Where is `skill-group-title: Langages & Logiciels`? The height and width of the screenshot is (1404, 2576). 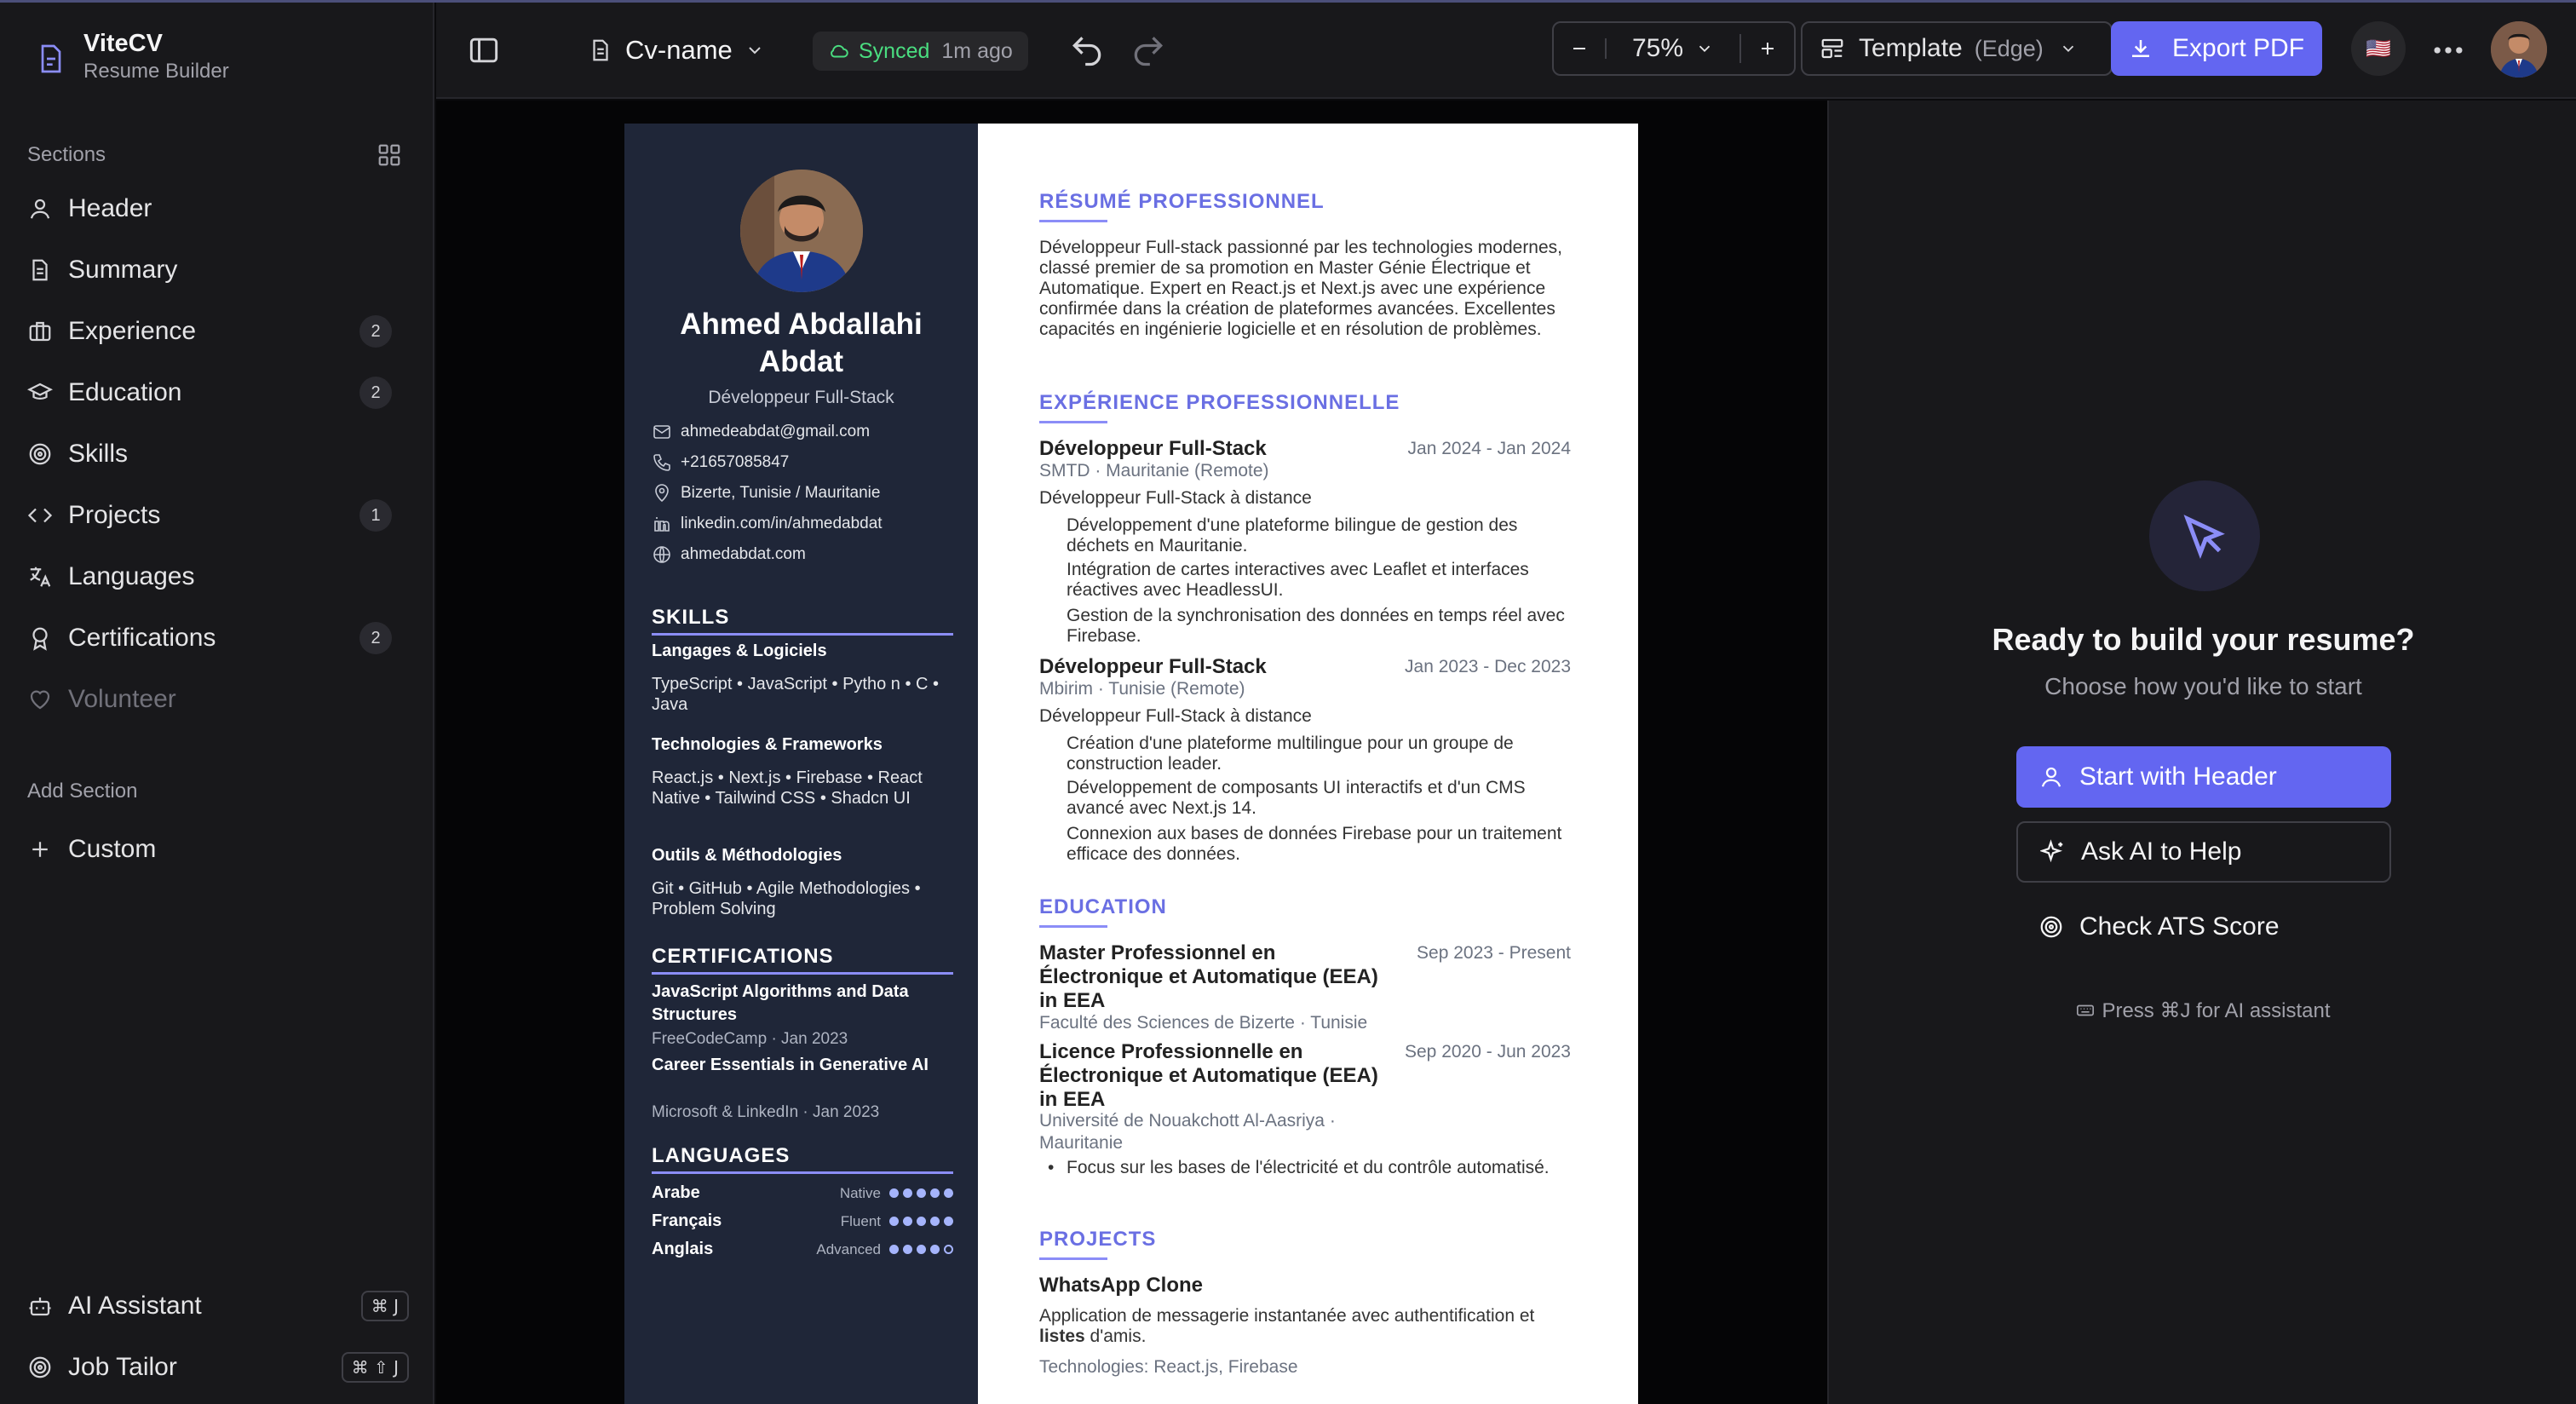 skill-group-title: Langages & Logiciels is located at coordinates (740, 651).